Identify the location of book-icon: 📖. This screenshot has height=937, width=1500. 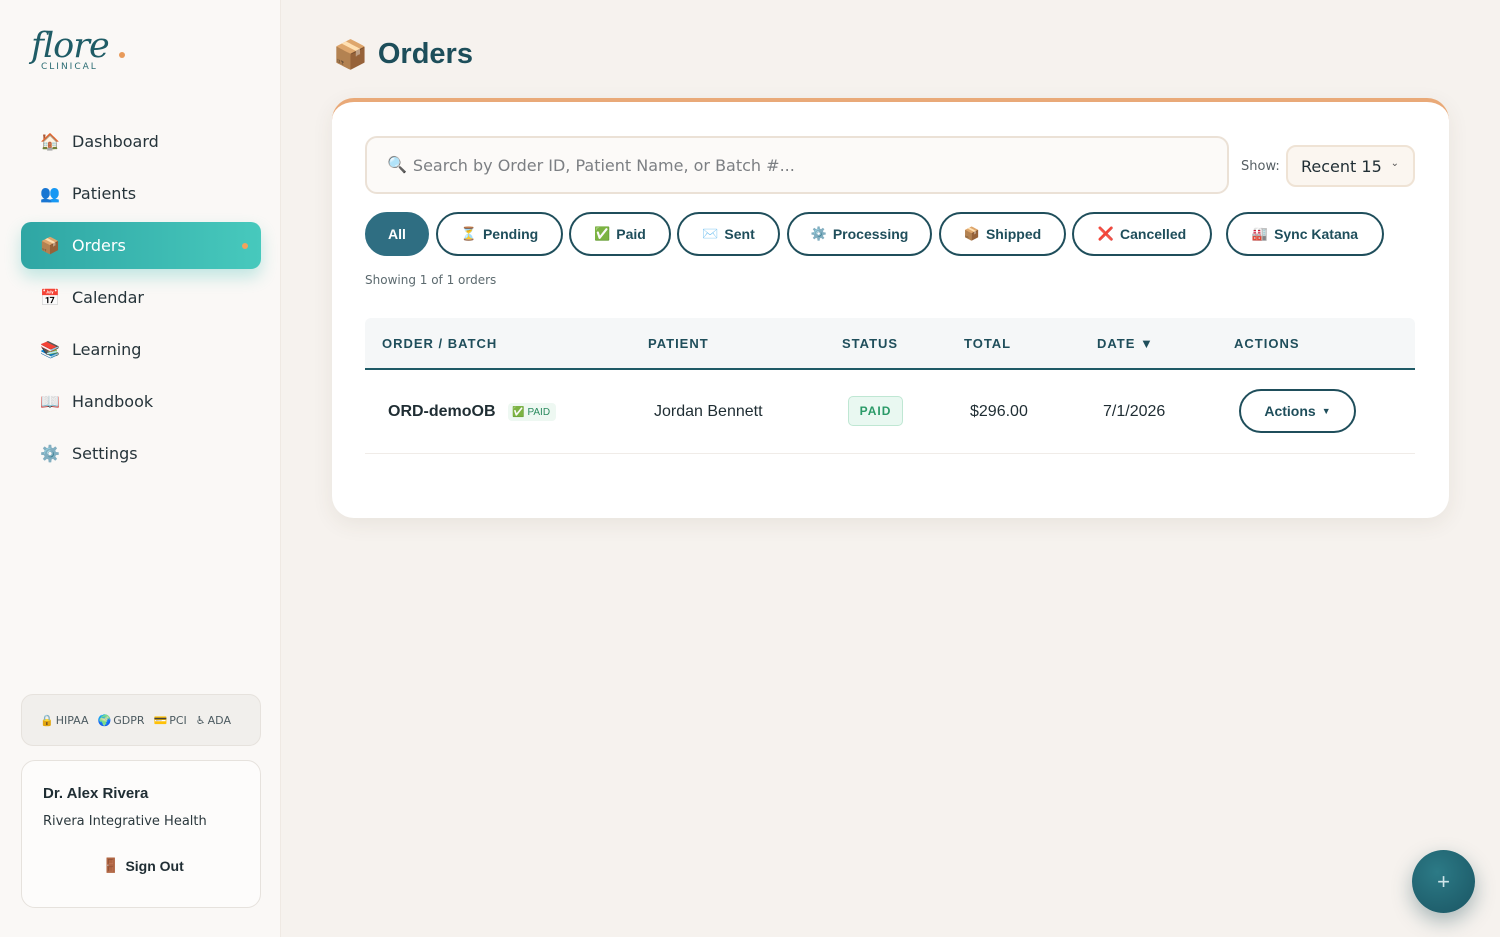
(50, 402).